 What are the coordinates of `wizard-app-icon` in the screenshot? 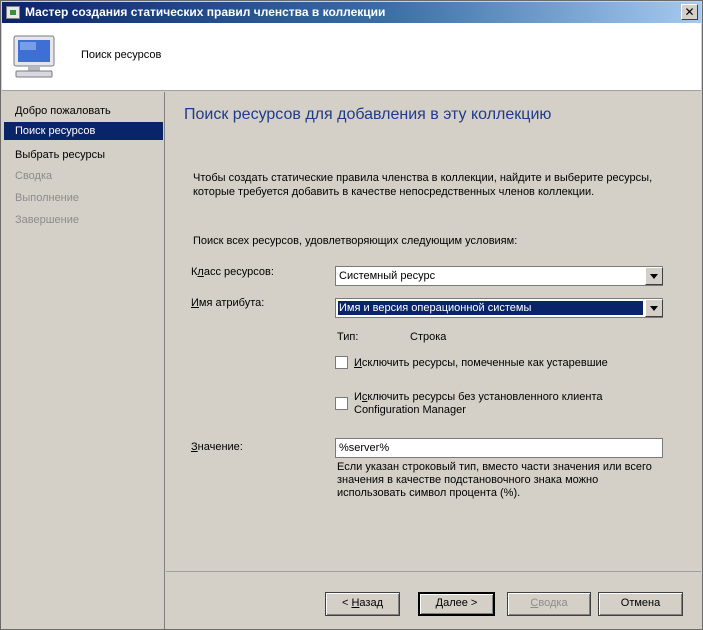 It's located at (13, 12).